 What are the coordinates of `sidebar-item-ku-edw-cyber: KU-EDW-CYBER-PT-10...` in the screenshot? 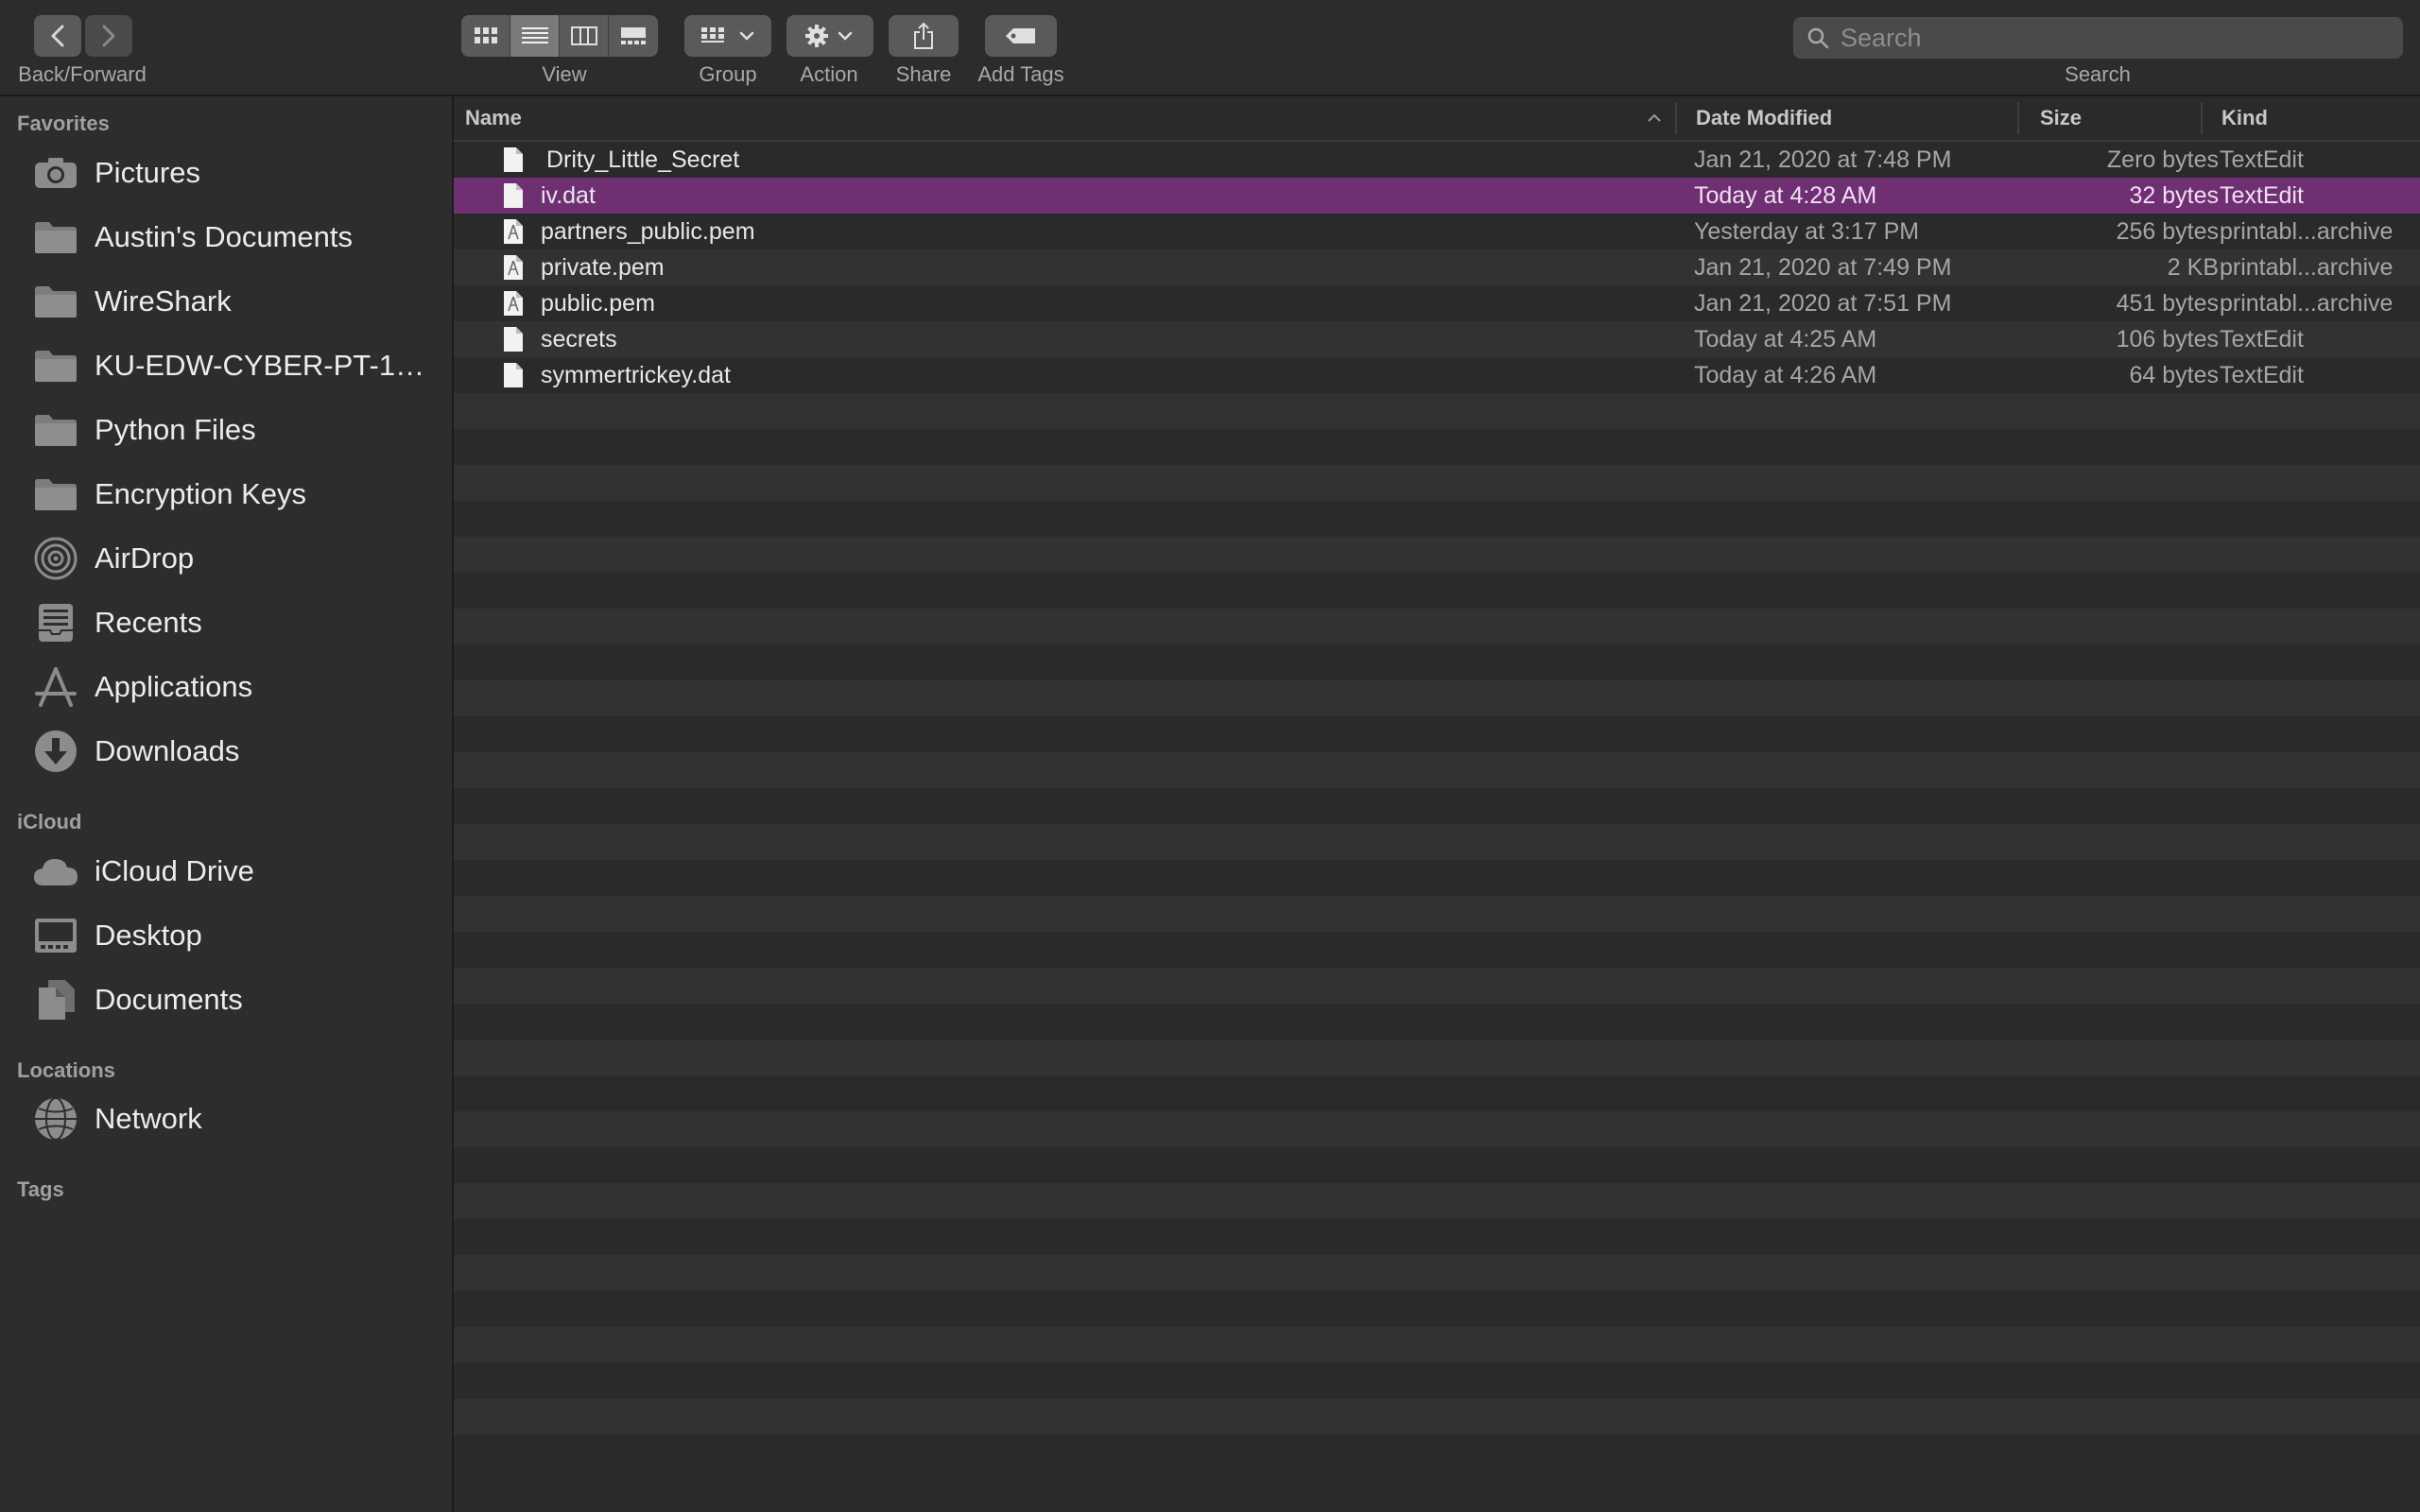 It's located at (226, 365).